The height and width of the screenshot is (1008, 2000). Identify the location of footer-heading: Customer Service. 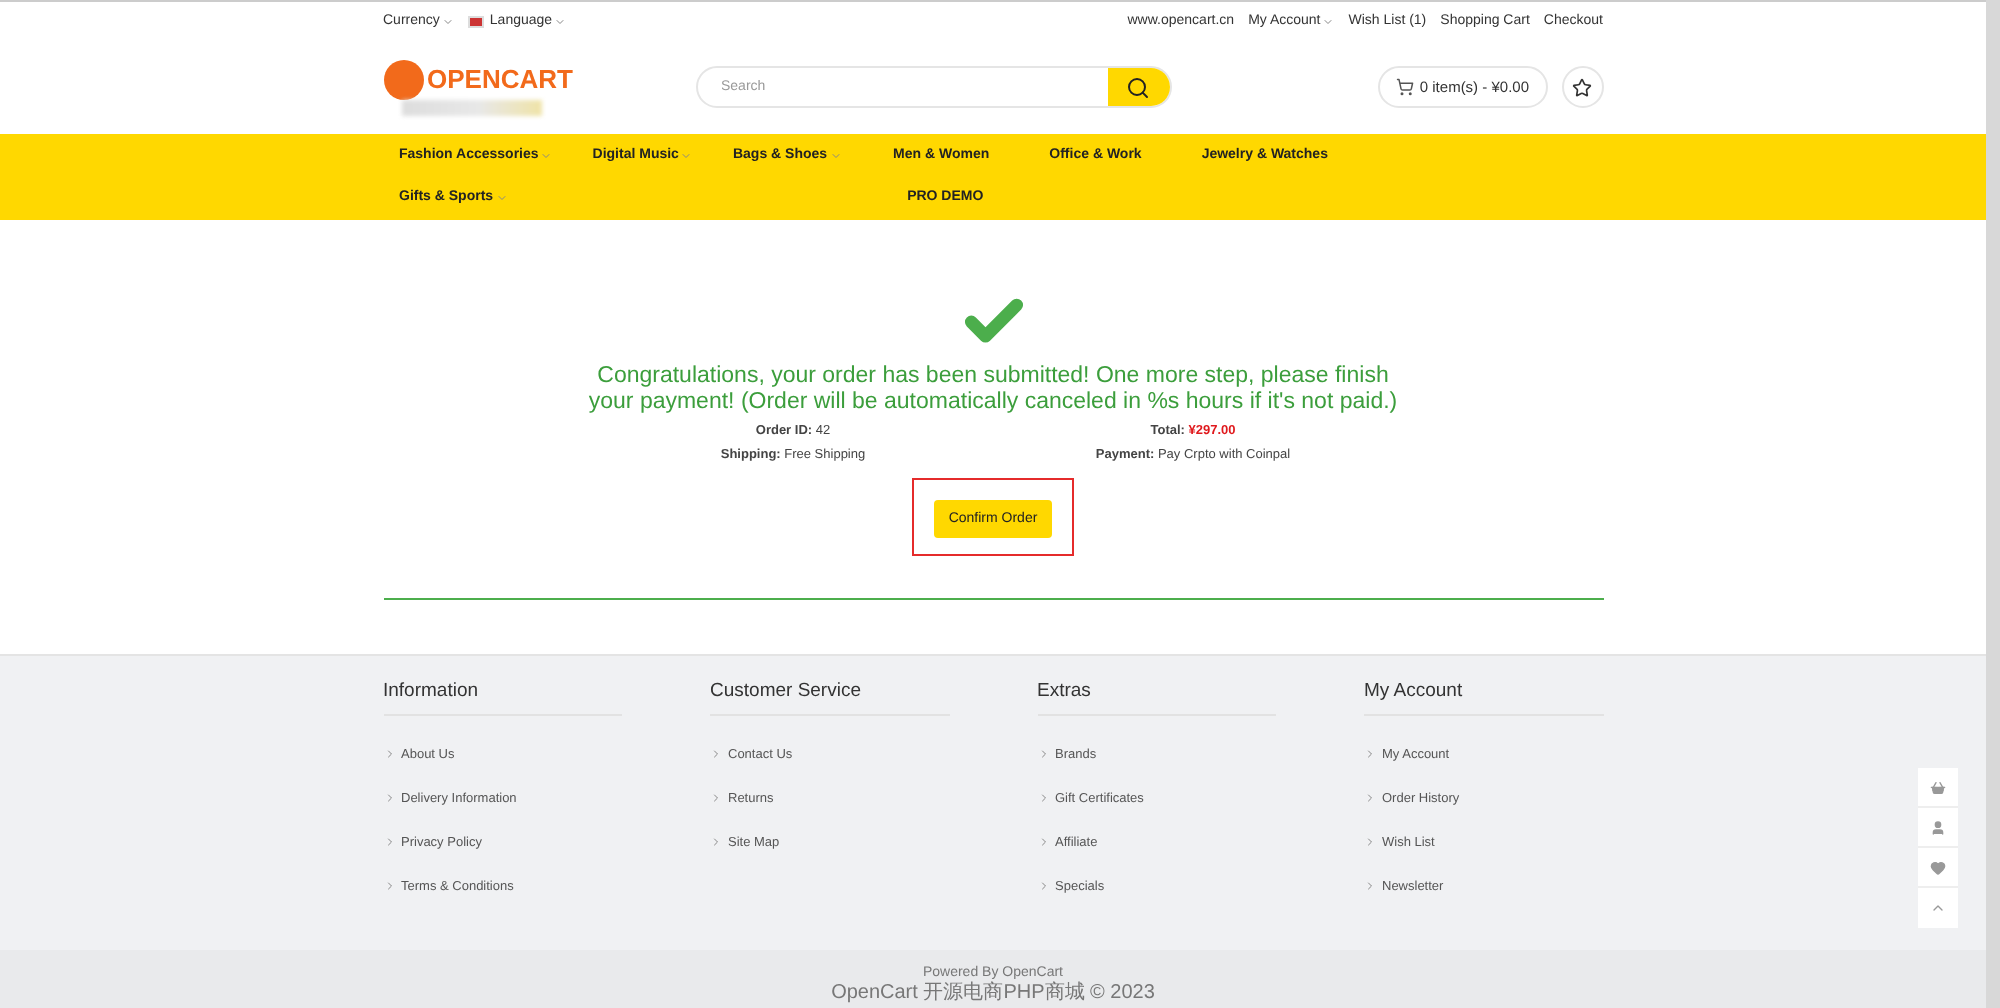
(829, 698).